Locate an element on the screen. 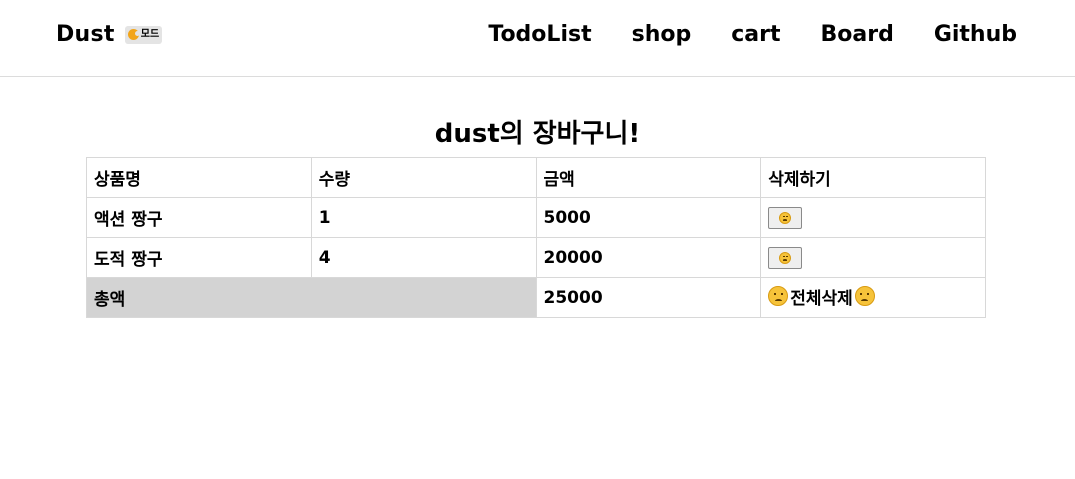 The image size is (1075, 479). product-quantity: 1 is located at coordinates (423, 217).